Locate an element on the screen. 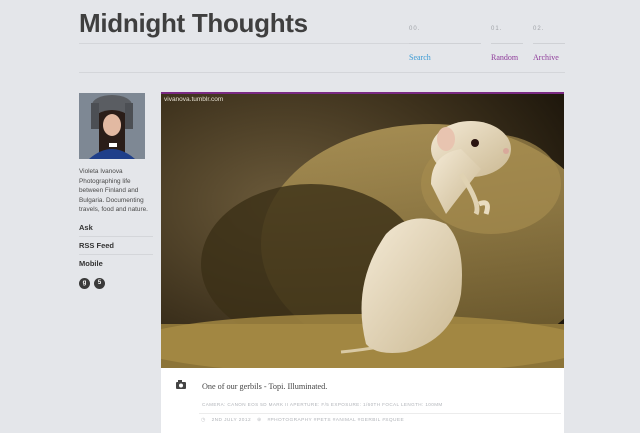 The height and width of the screenshot is (433, 640). site-title: Midnight Thoughts is located at coordinates (193, 23).